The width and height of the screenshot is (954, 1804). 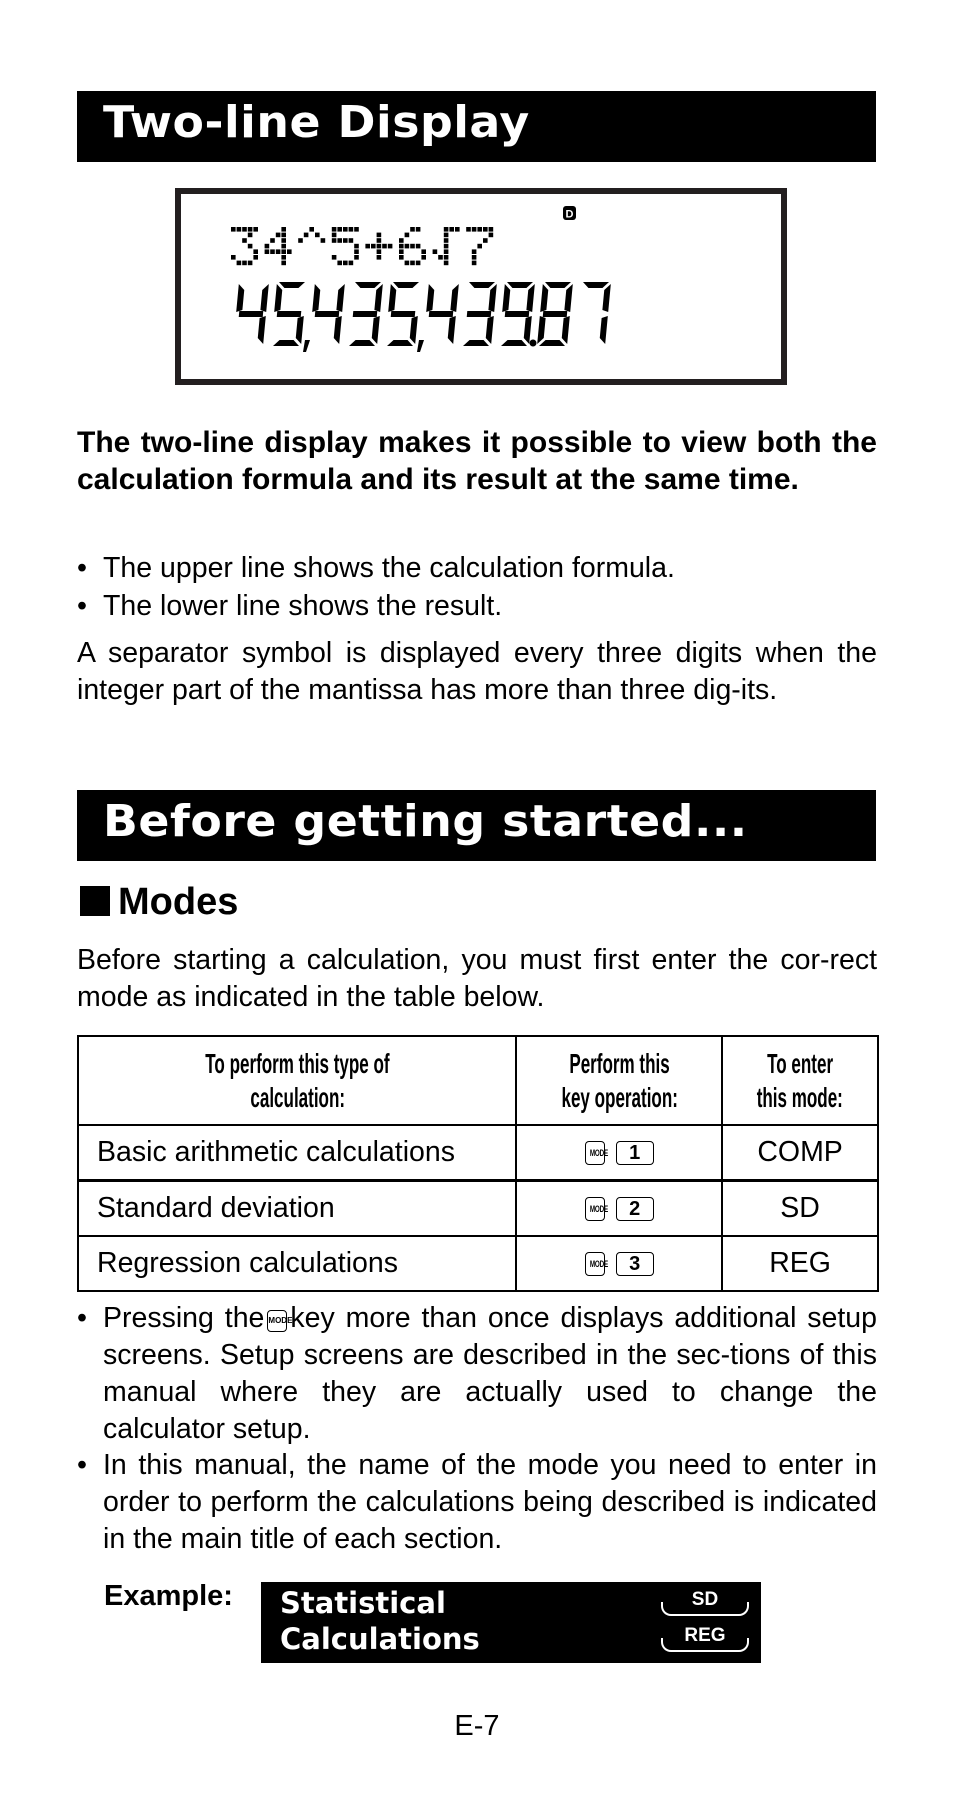 I want to click on mode-tag-sd: SD, so click(x=705, y=1602).